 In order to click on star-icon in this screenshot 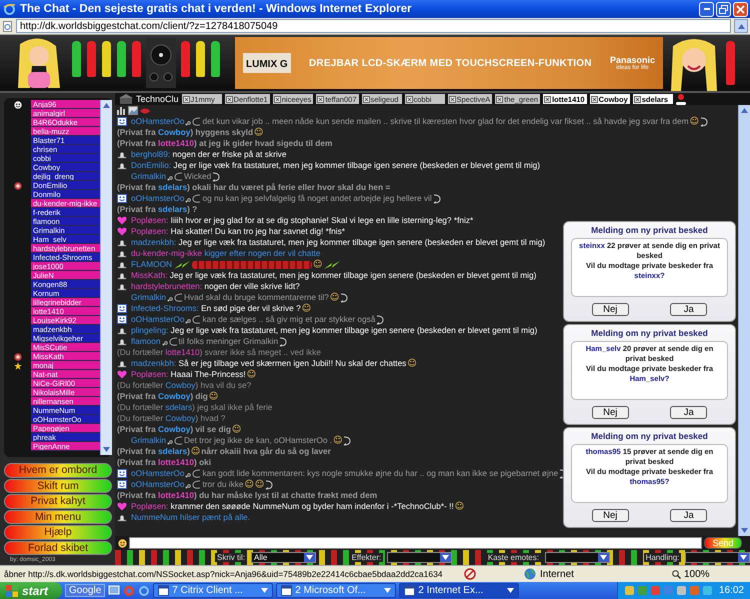, I will do `click(18, 366)`.